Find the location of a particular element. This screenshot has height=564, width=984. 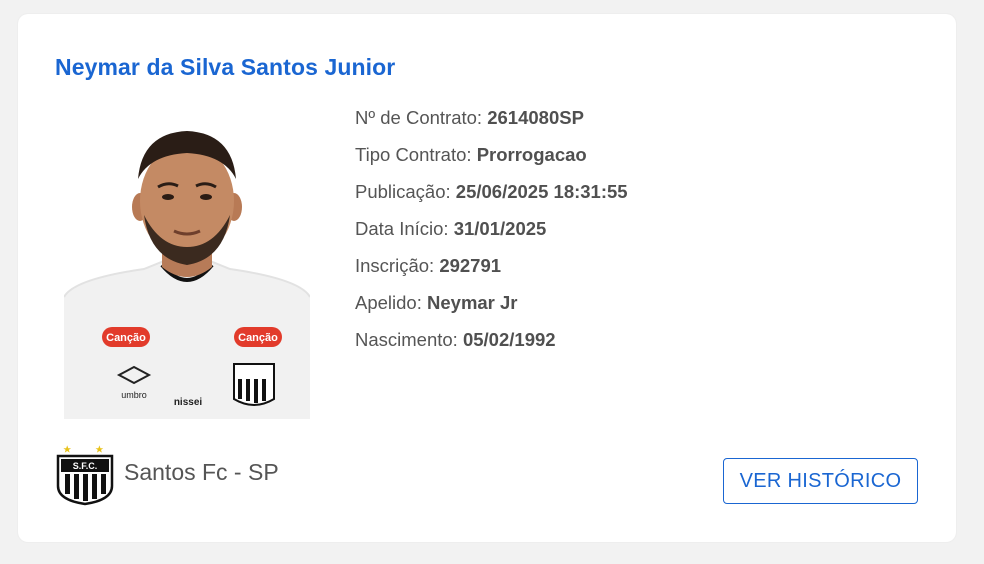

view-history-button: VER HISTÓRICO is located at coordinates (820, 481).